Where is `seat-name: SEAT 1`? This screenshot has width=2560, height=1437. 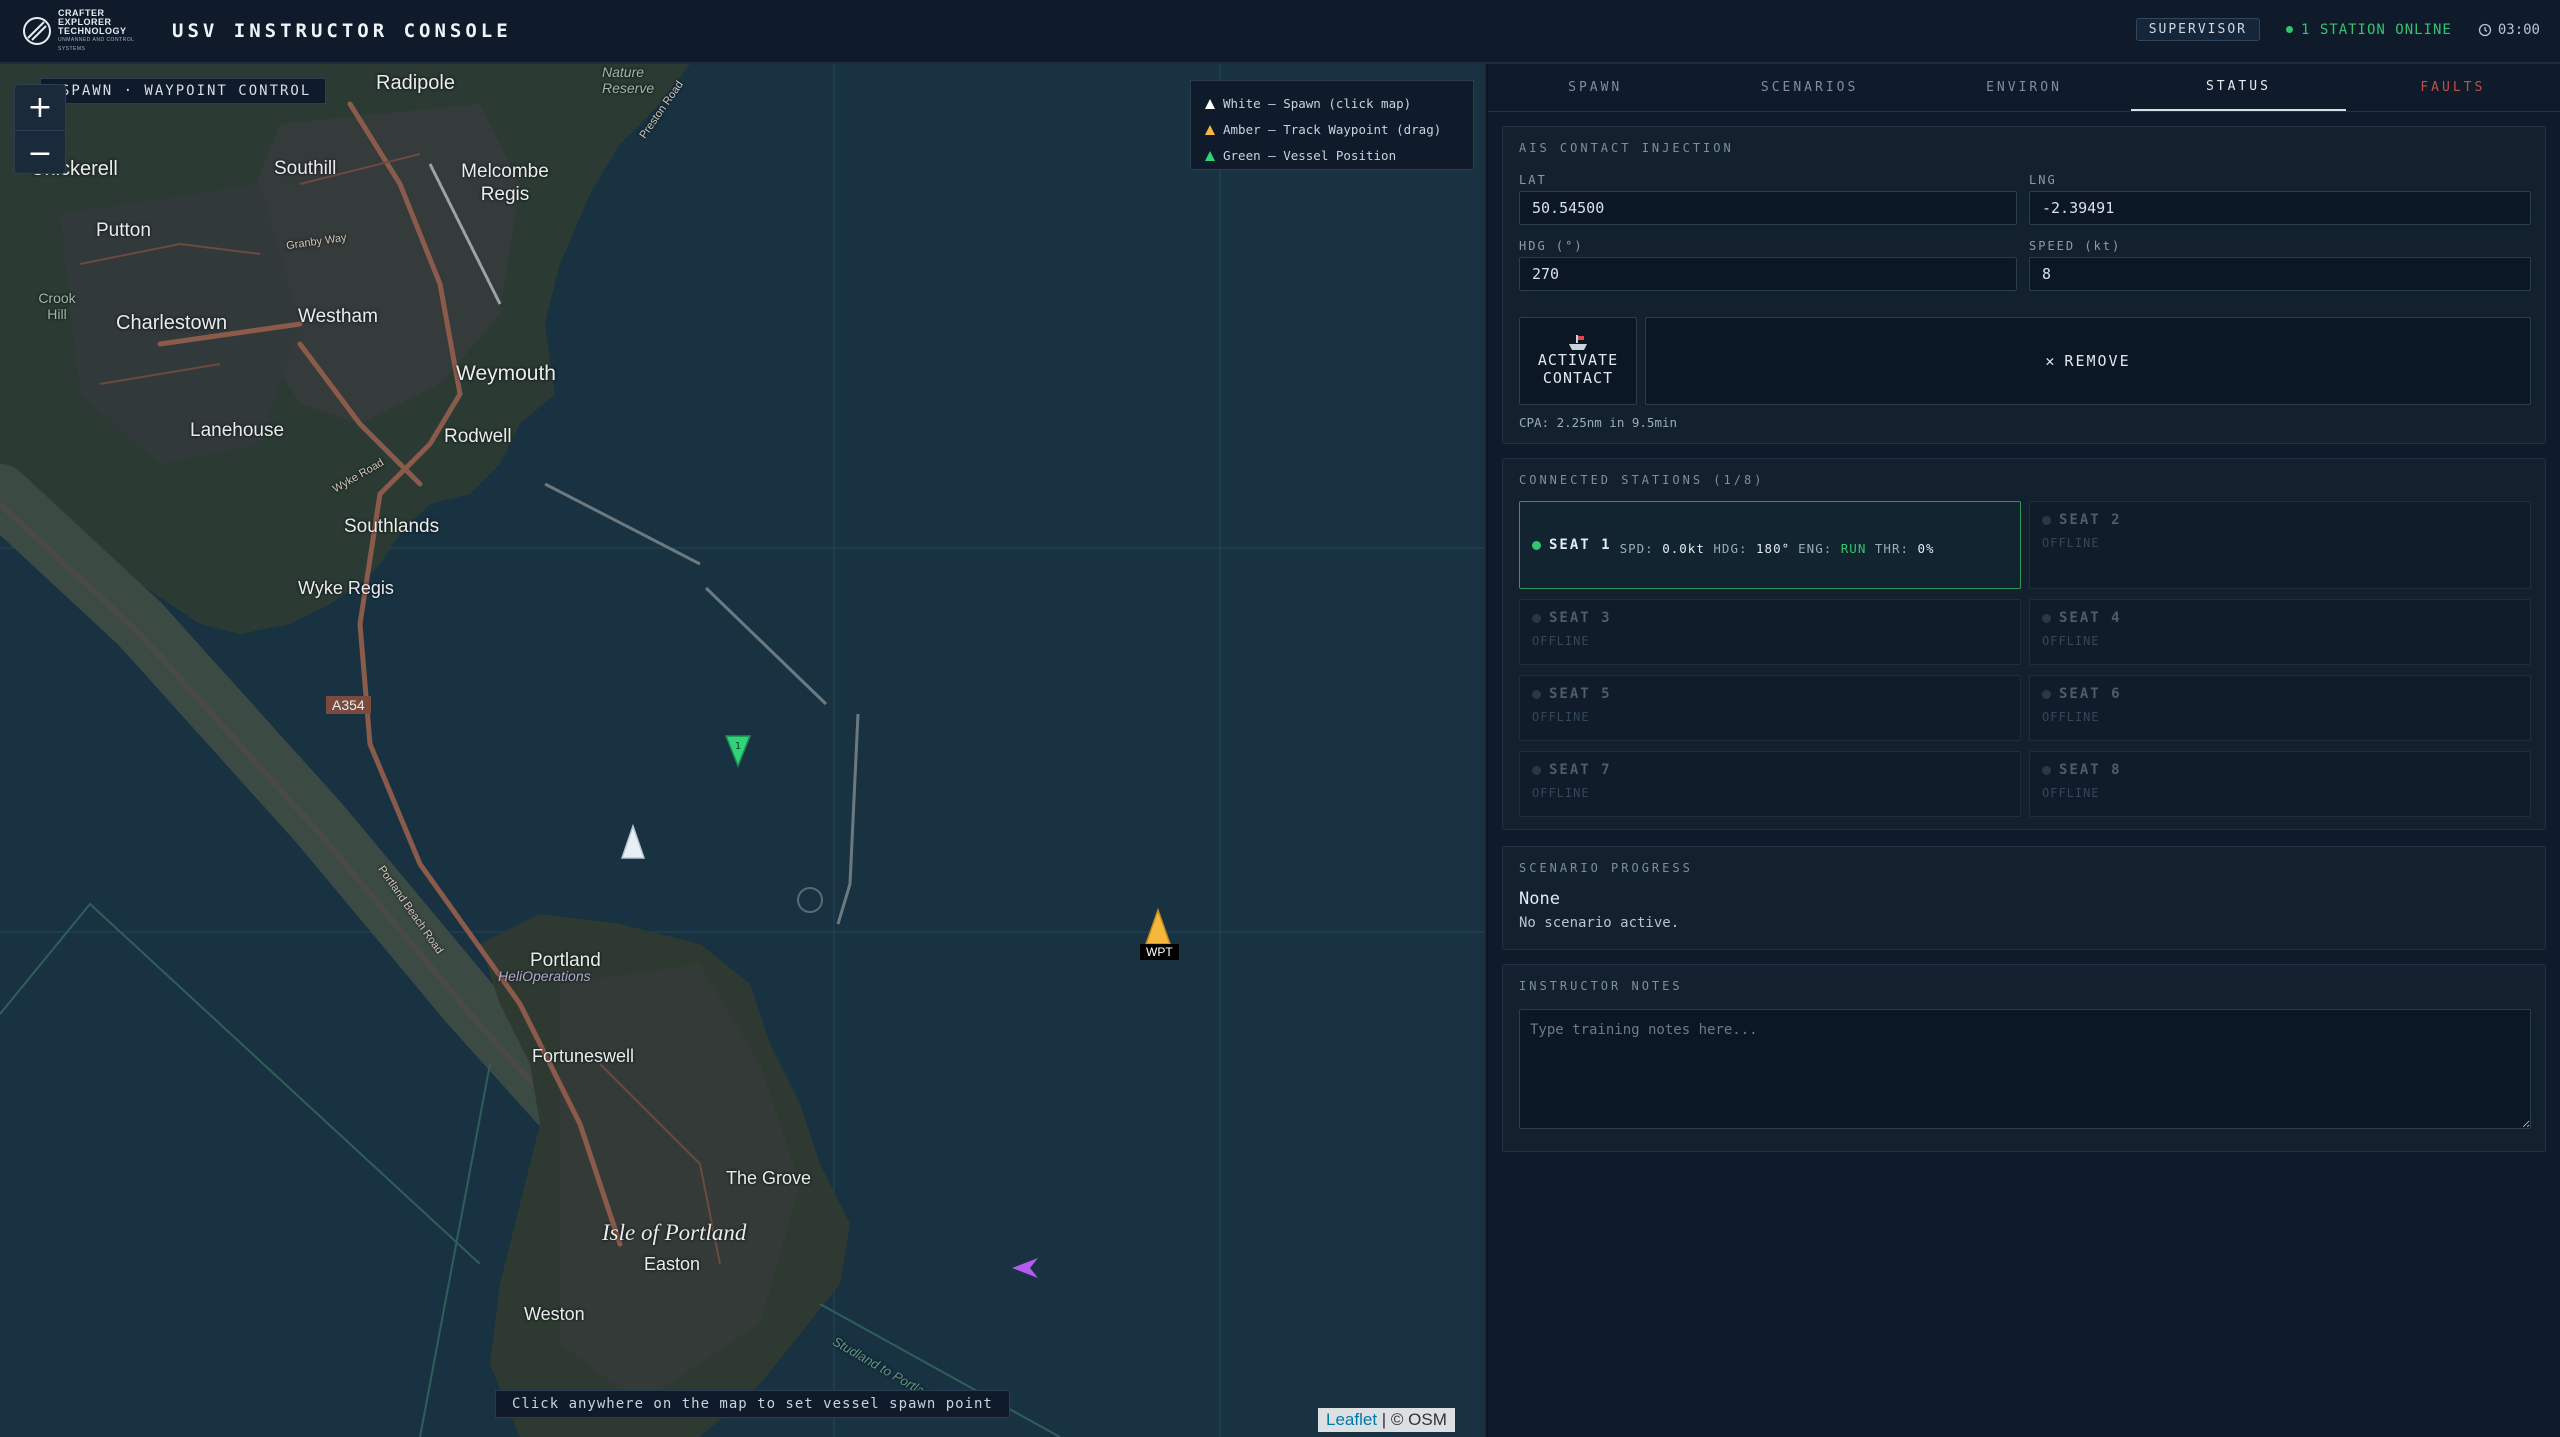 seat-name: SEAT 1 is located at coordinates (1580, 545).